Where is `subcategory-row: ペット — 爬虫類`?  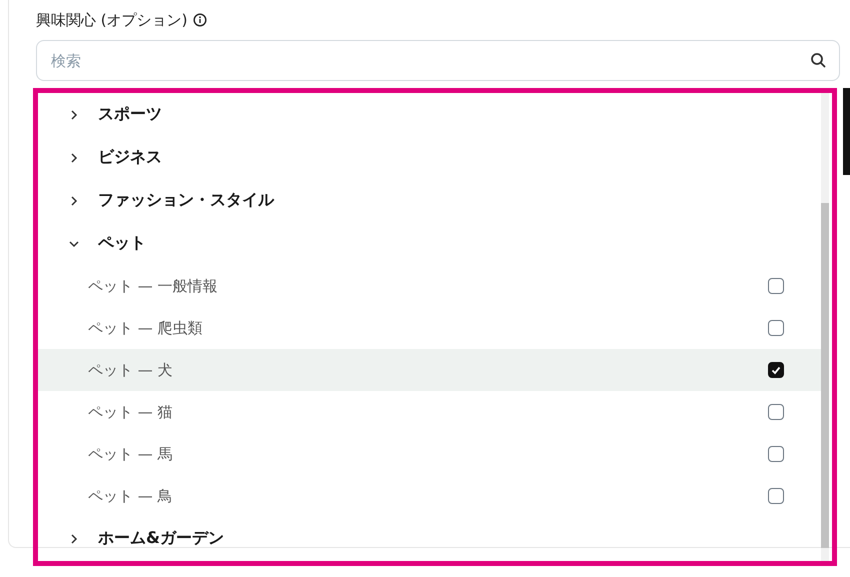
subcategory-row: ペット — 爬虫類 is located at coordinates (431, 328).